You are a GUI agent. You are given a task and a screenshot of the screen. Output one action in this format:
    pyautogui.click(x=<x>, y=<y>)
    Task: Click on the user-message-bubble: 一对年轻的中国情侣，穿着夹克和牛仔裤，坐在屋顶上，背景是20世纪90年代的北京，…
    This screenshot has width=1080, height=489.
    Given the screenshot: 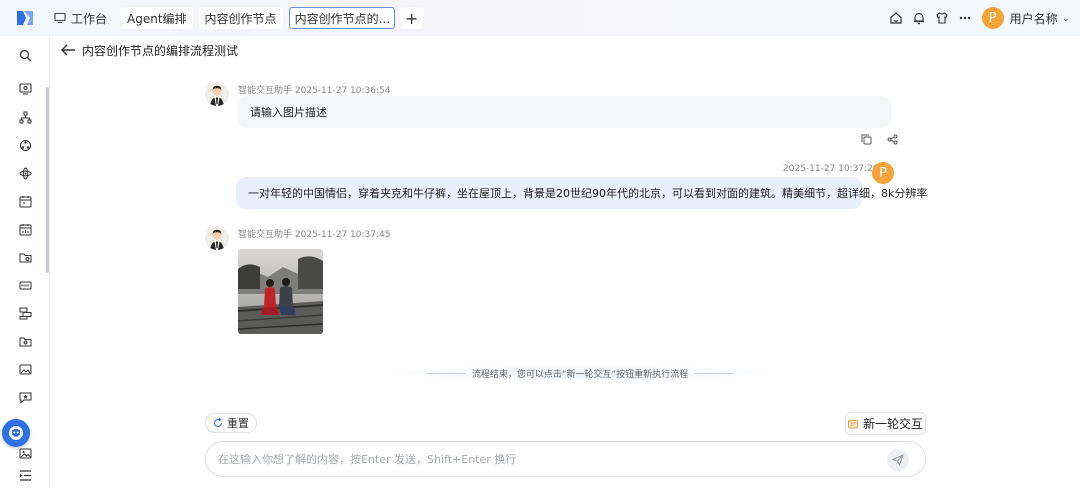 What is the action you would take?
    pyautogui.click(x=581, y=193)
    